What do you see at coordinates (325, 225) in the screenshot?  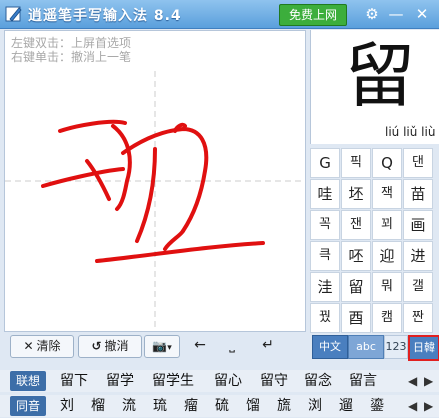 I see `grid-cell: 꼭` at bounding box center [325, 225].